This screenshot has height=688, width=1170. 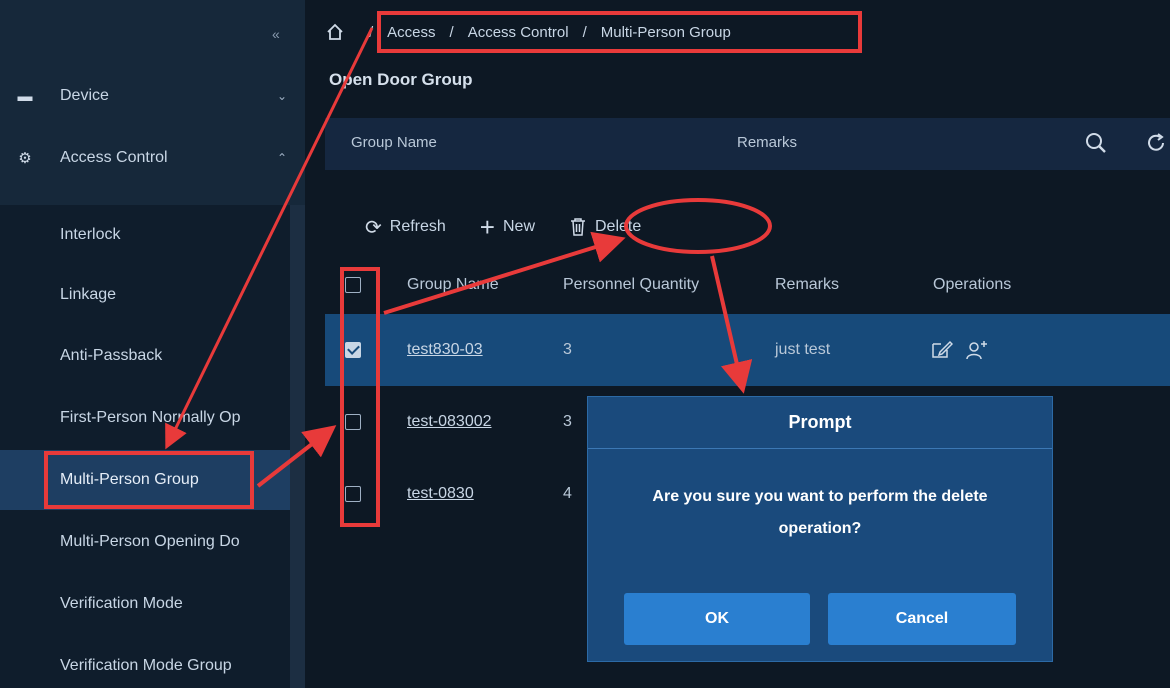 What do you see at coordinates (152, 96) in the screenshot?
I see `sidebar-item-device: ▬ Device ⌄` at bounding box center [152, 96].